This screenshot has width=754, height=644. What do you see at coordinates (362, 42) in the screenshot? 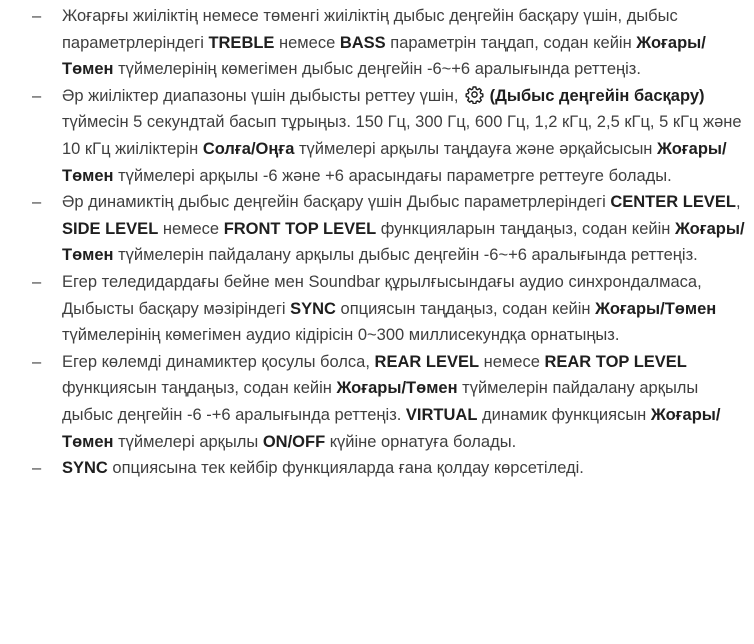
I see `bold-text: BASS` at bounding box center [362, 42].